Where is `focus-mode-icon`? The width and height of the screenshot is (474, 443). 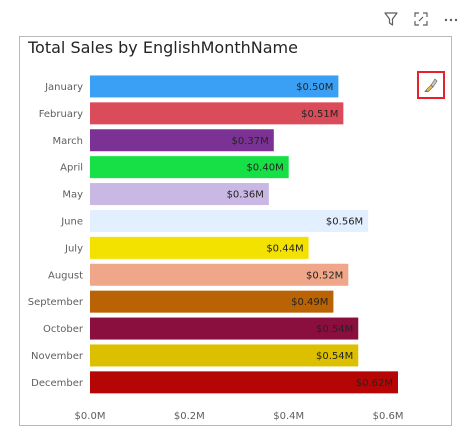
focus-mode-icon is located at coordinates (421, 19).